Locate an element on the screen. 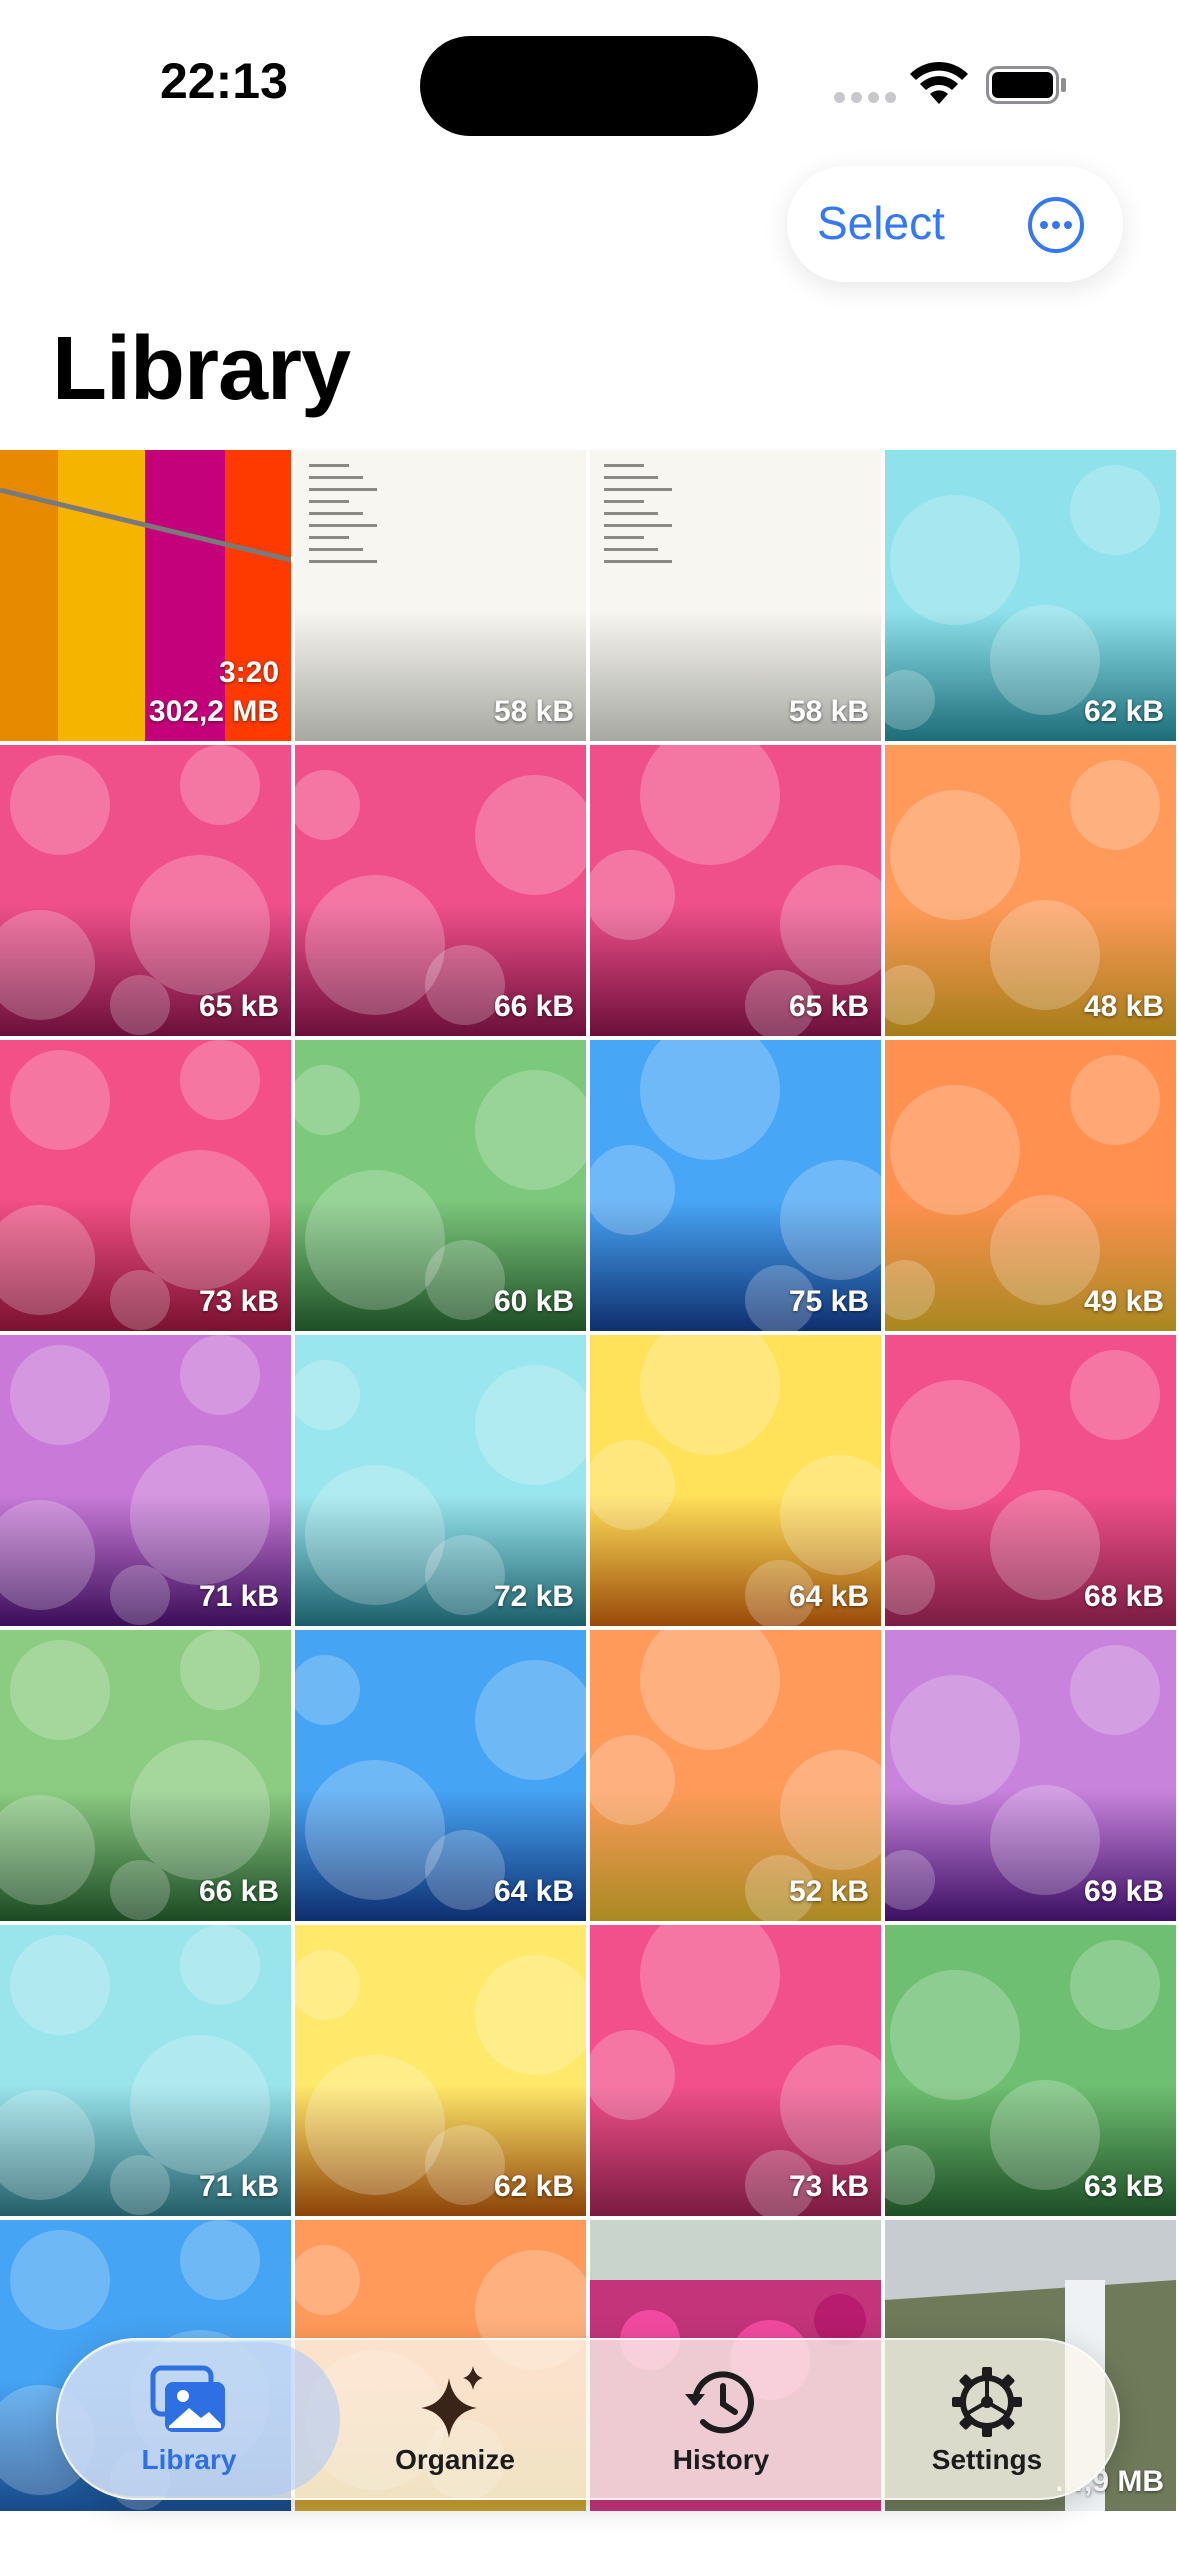 This screenshot has height=2560, width=1178. photo-thumbnail: 49 kB is located at coordinates (1030, 1185).